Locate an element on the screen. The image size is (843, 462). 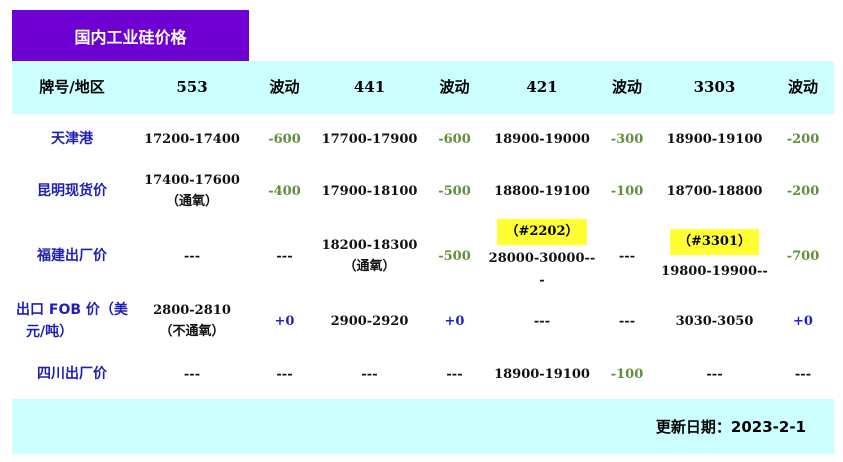
change-3303: --- is located at coordinates (803, 374).